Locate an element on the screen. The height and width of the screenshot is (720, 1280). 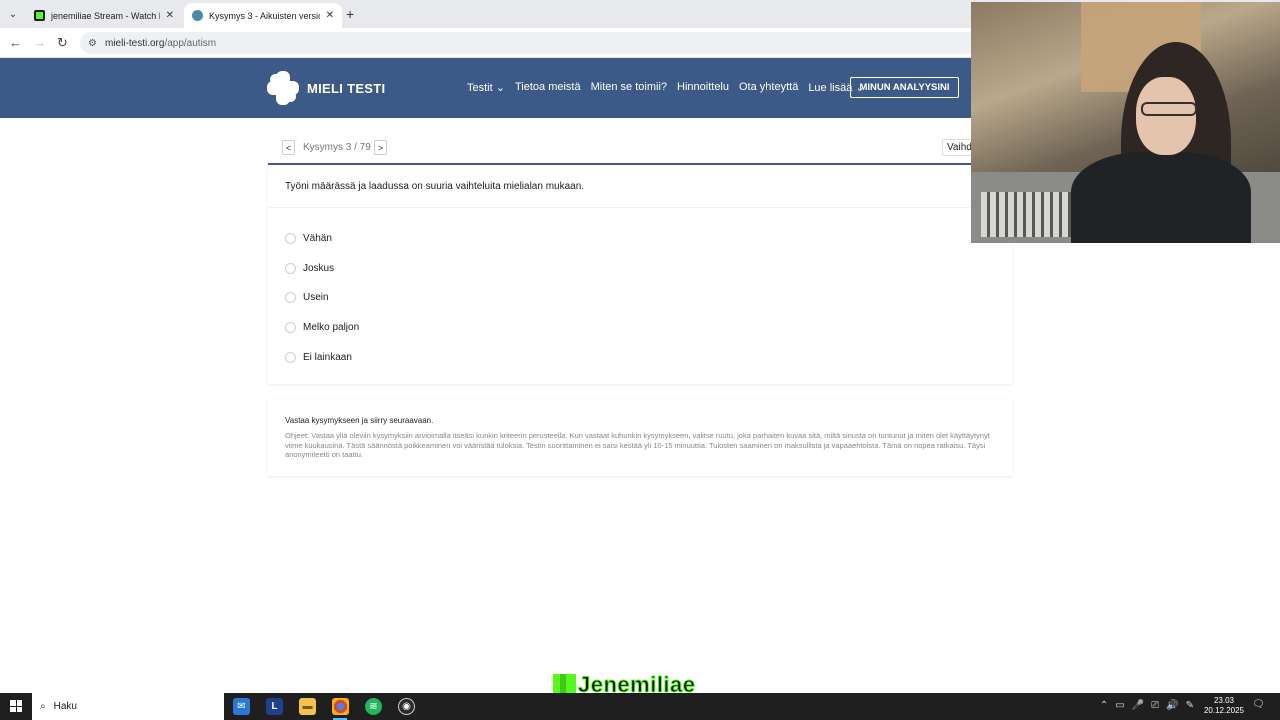
answer-option: Usein is located at coordinates (322, 298).